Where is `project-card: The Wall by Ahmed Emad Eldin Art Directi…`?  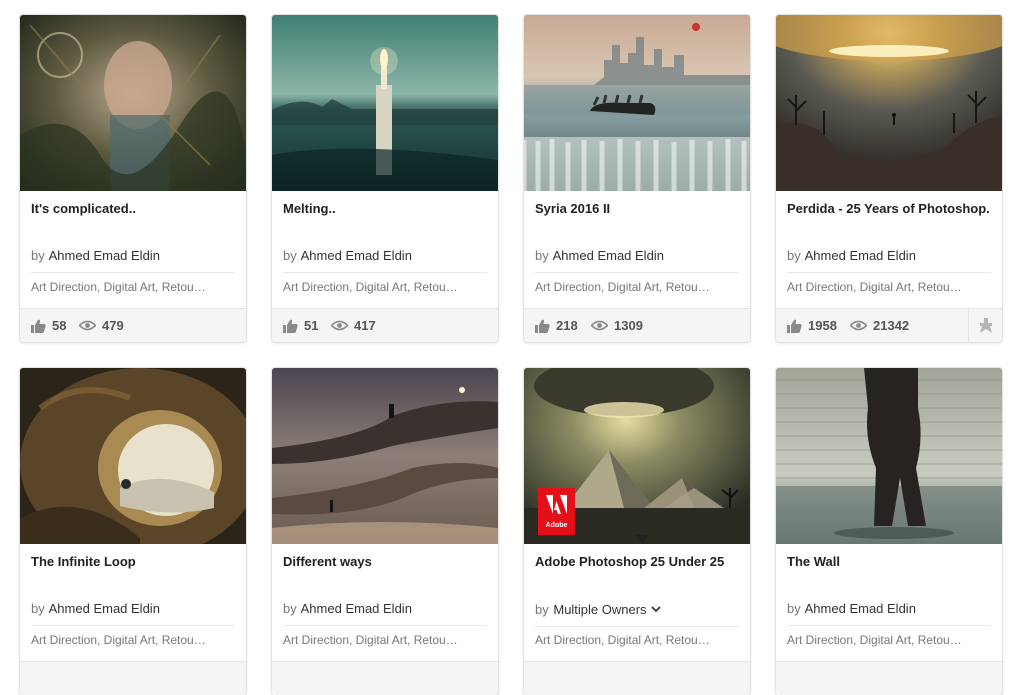 project-card: The Wall by Ahmed Emad Eldin Art Directi… is located at coordinates (889, 531).